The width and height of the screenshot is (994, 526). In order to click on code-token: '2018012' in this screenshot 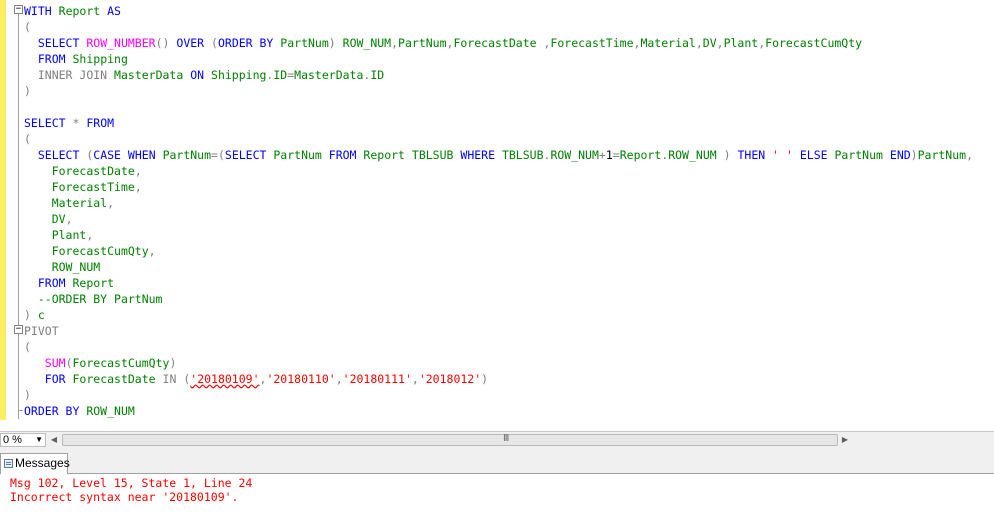, I will do `click(450, 379)`.